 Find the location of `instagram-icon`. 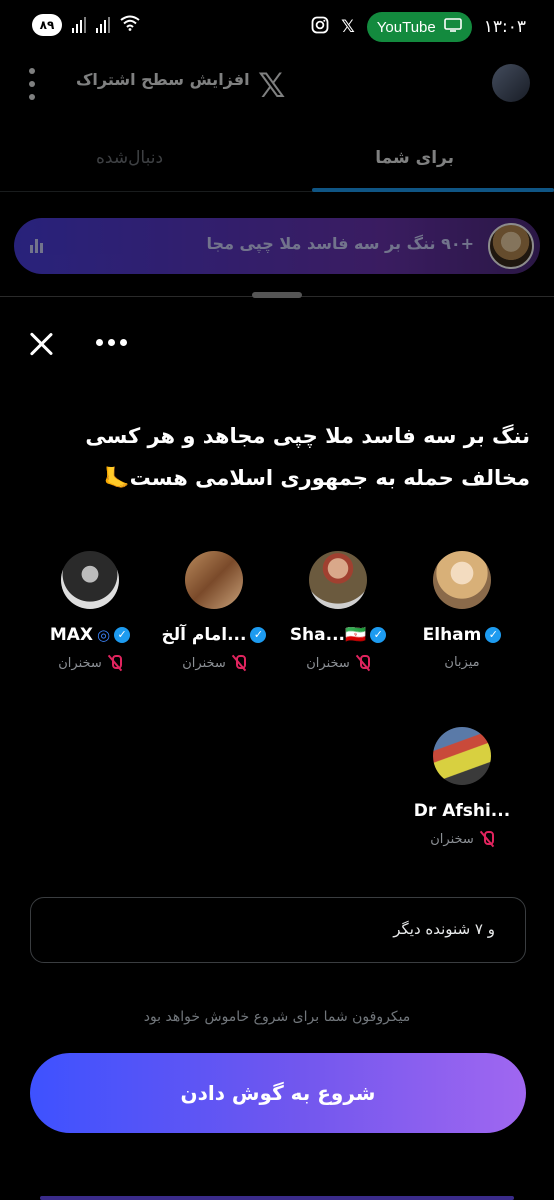

instagram-icon is located at coordinates (320, 27).